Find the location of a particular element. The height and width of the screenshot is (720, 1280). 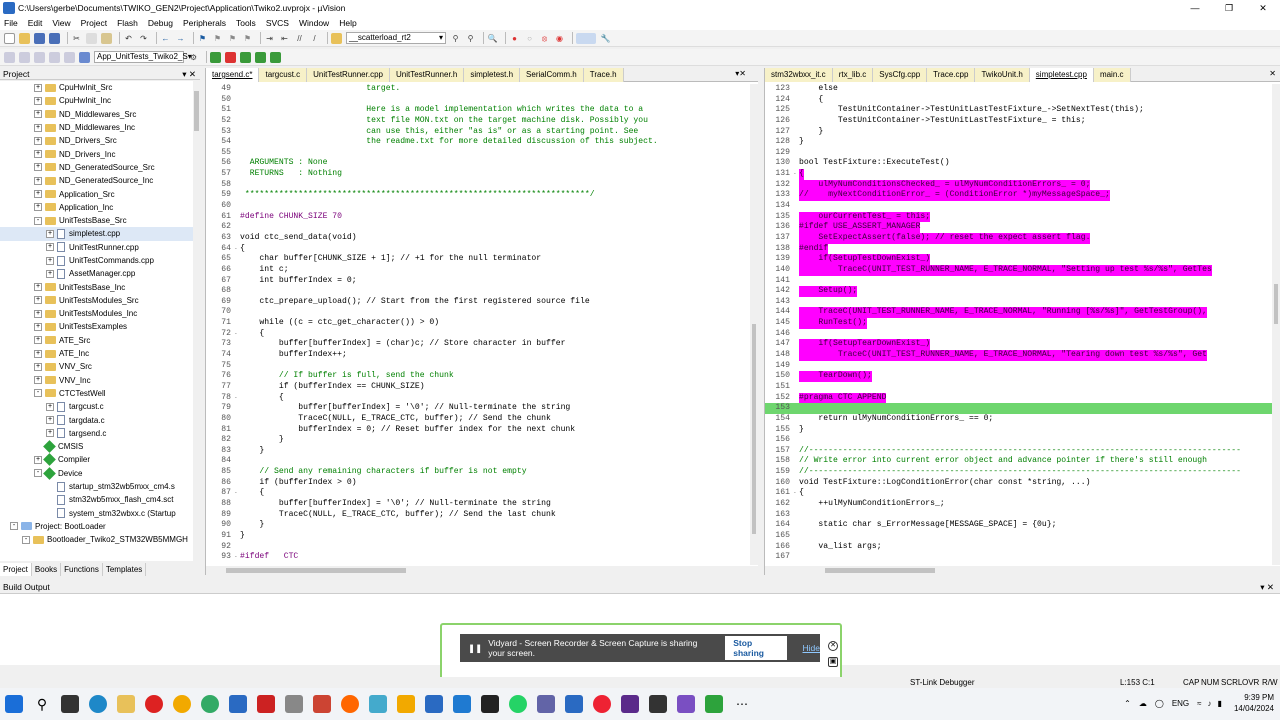

chrome-icon is located at coordinates (182, 704).